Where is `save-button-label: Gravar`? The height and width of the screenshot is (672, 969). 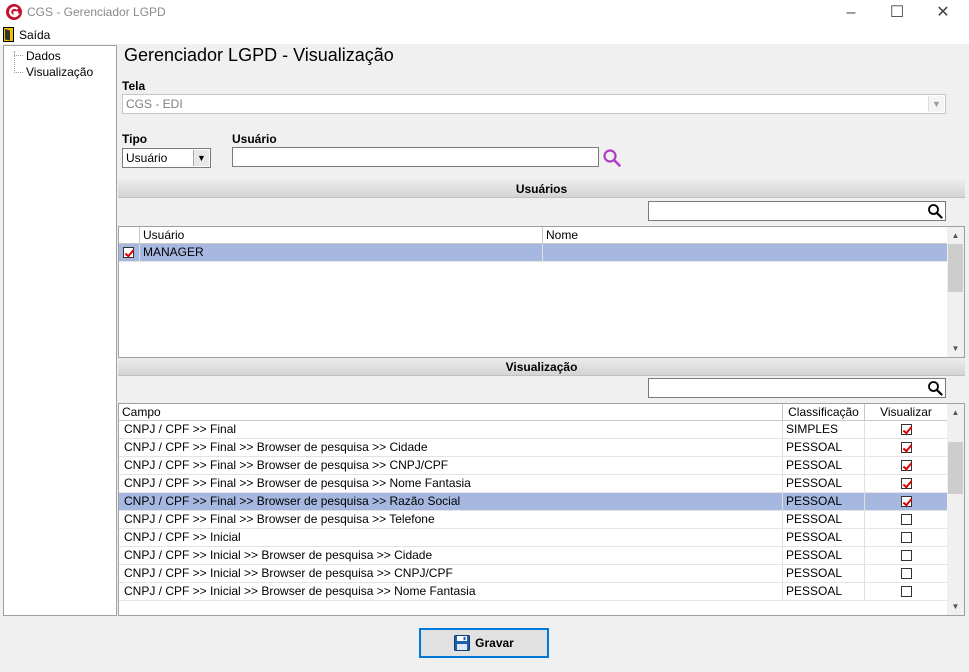 save-button-label: Gravar is located at coordinates (494, 643).